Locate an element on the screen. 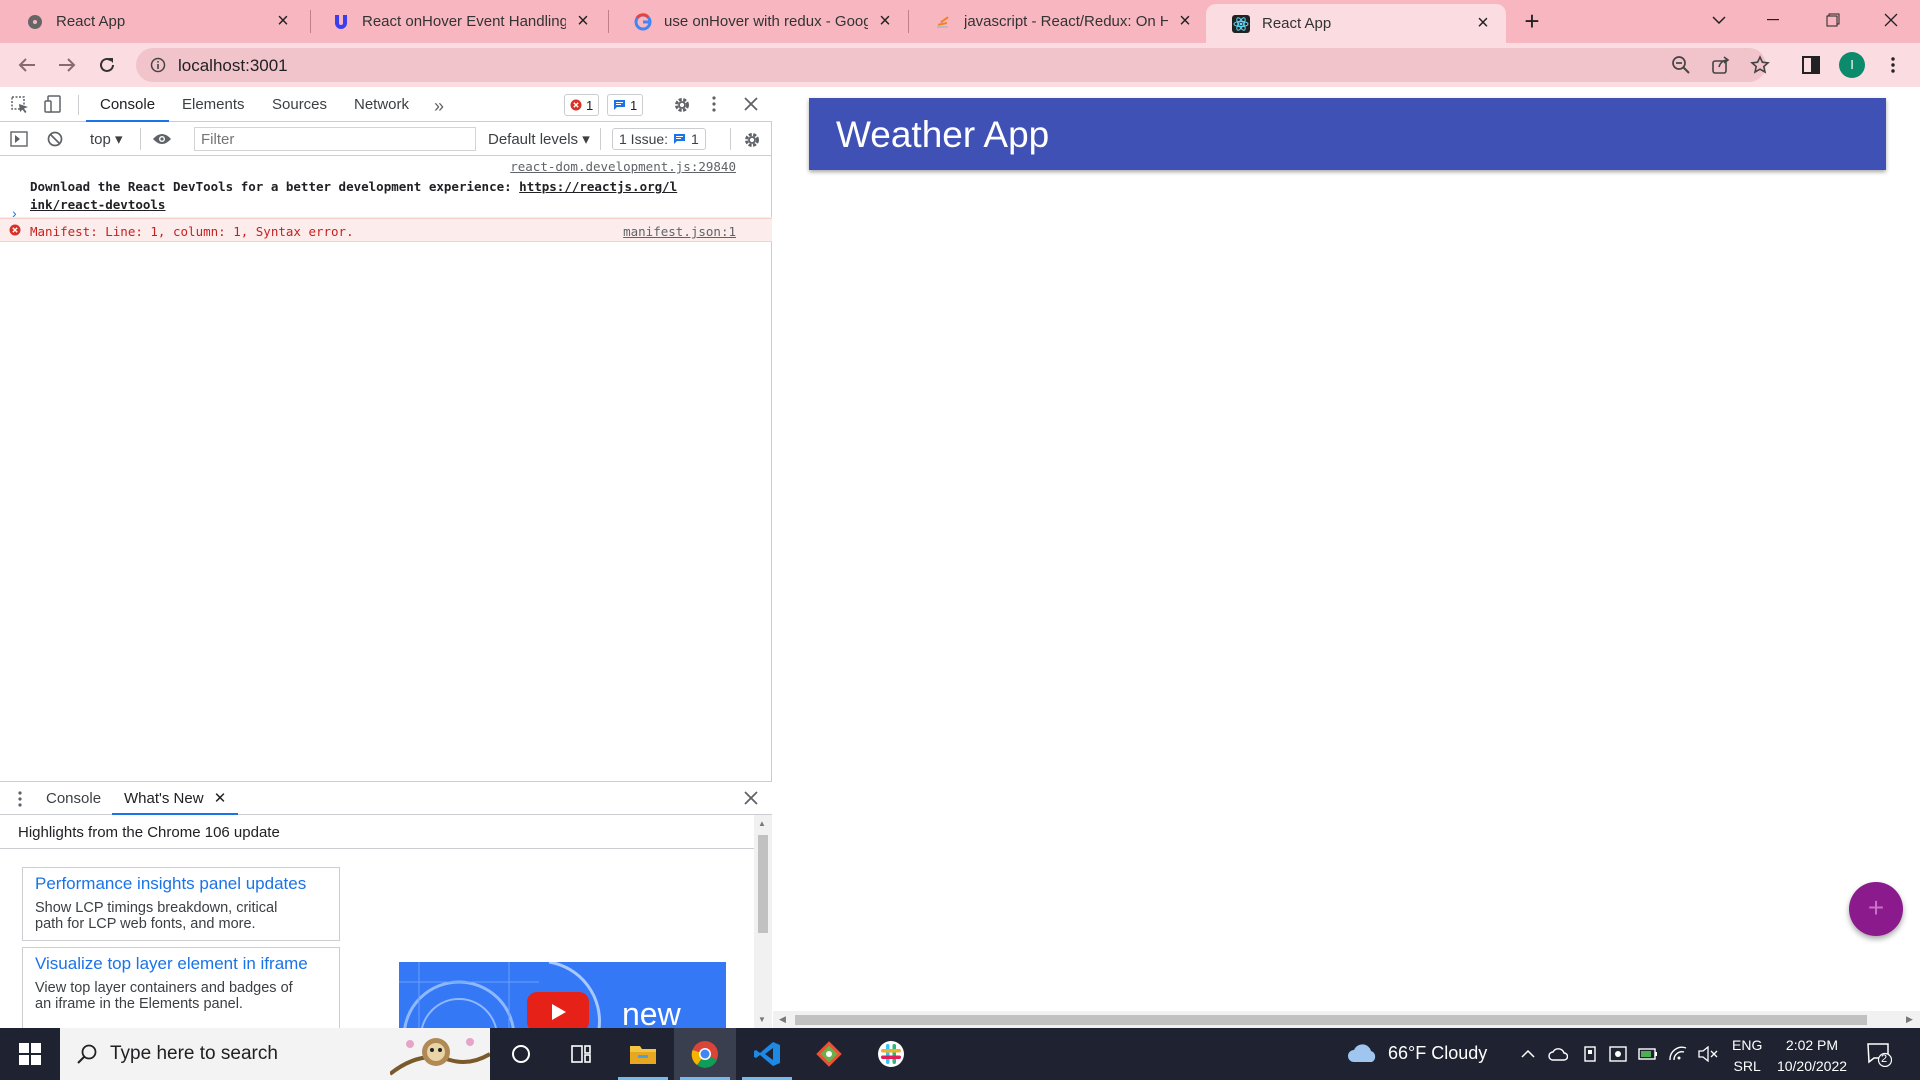 This screenshot has height=1080, width=1920. separator is located at coordinates (78, 105).